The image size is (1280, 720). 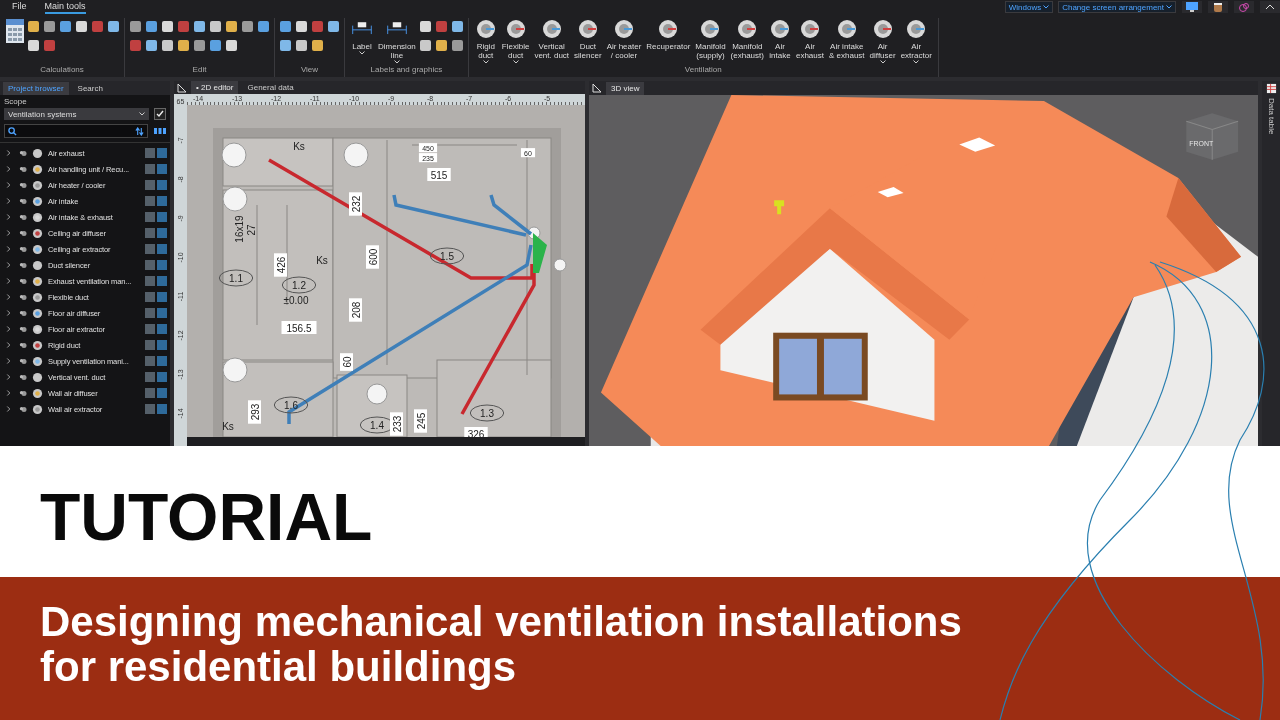 What do you see at coordinates (710, 39) in the screenshot?
I see `ribbon-button: Manifold (supply)` at bounding box center [710, 39].